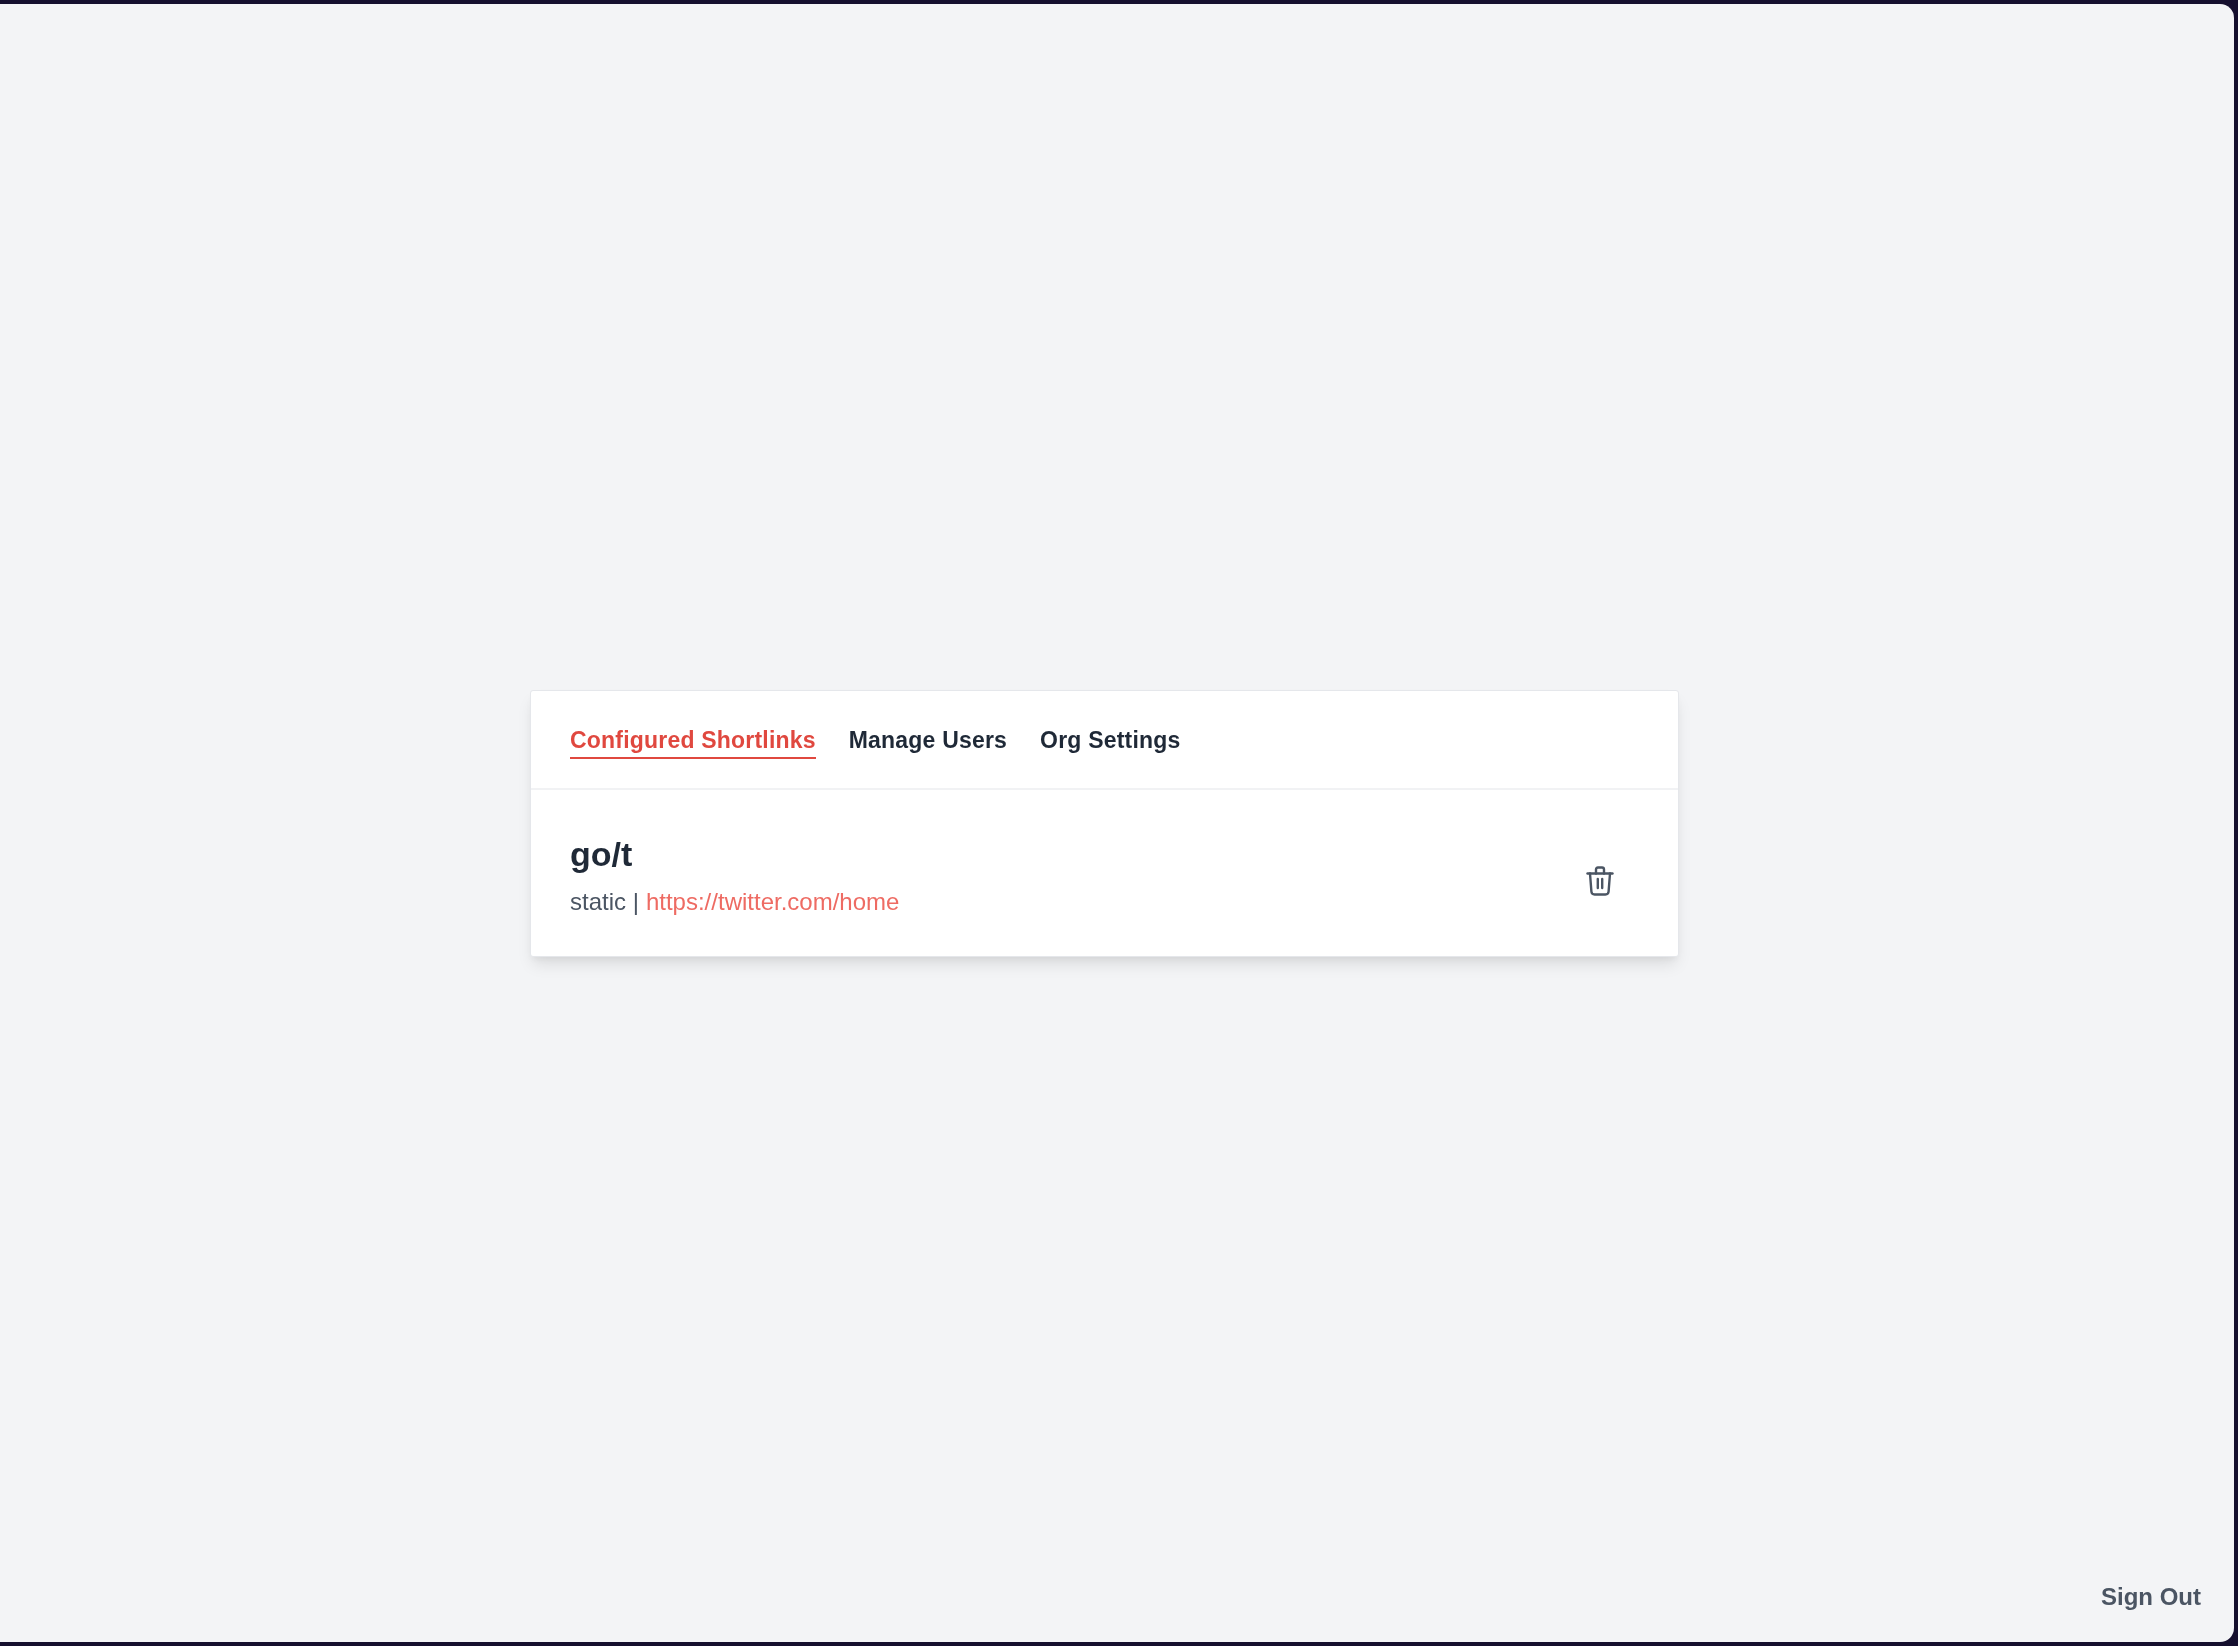 This screenshot has height=1646, width=2238. I want to click on shortlink-name: go/t, so click(602, 854).